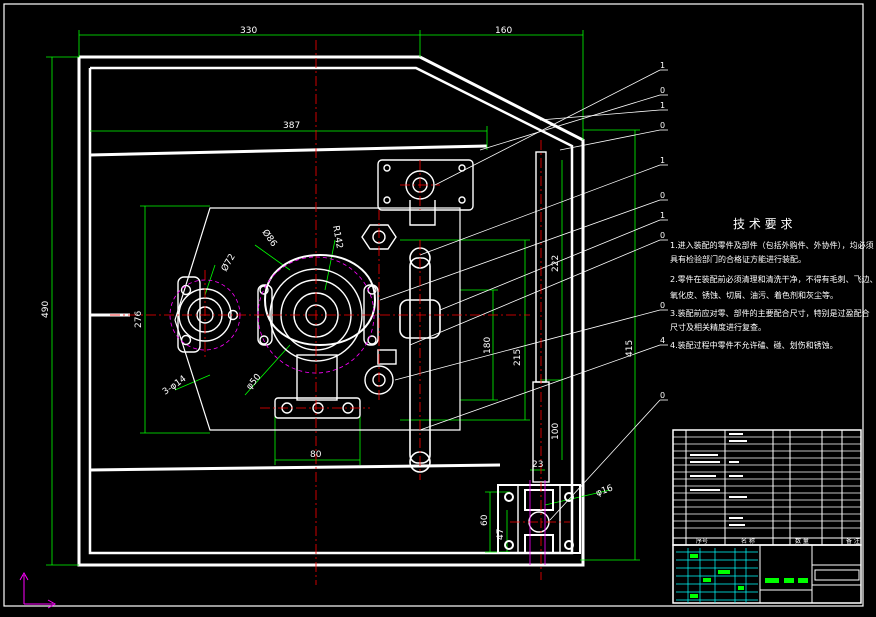 The height and width of the screenshot is (617, 876). I want to click on dim-415: 415, so click(630, 348).